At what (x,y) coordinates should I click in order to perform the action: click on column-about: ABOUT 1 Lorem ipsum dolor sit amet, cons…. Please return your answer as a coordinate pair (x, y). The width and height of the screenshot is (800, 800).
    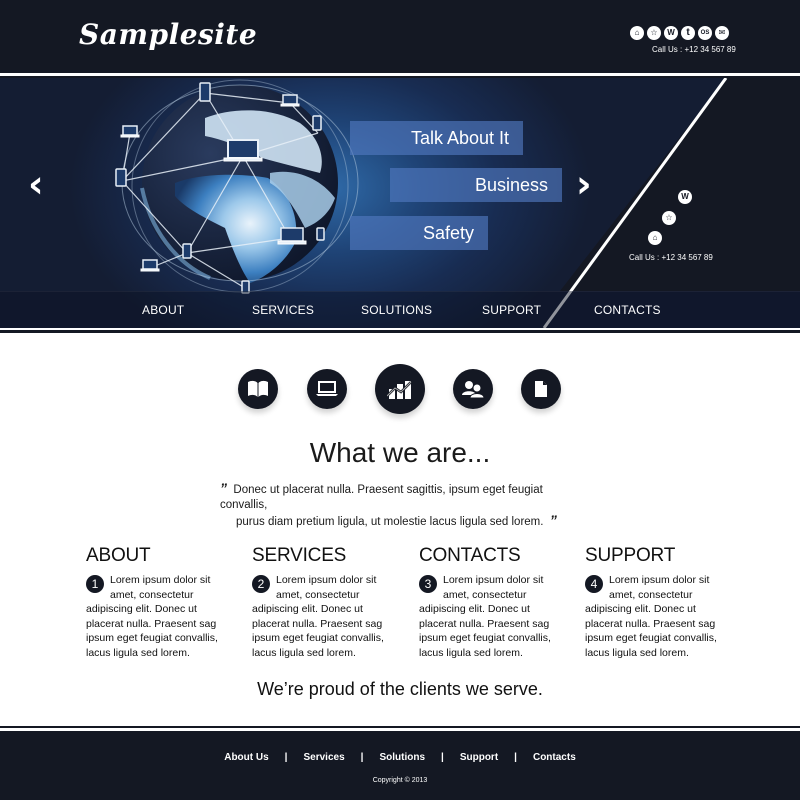
    Looking at the image, I should click on (156, 602).